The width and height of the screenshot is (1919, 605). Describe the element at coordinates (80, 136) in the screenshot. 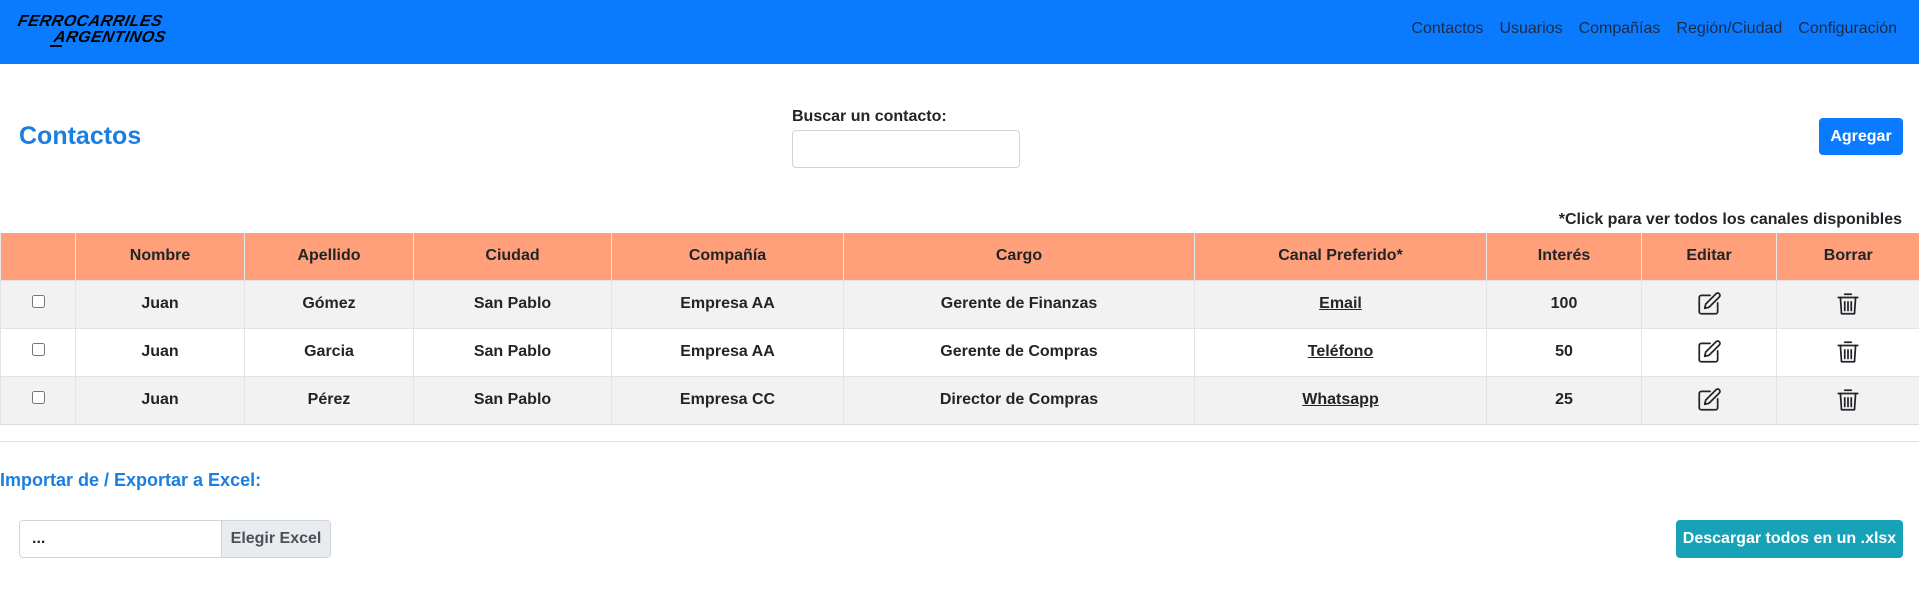

I see `page-title: Contactos` at that location.